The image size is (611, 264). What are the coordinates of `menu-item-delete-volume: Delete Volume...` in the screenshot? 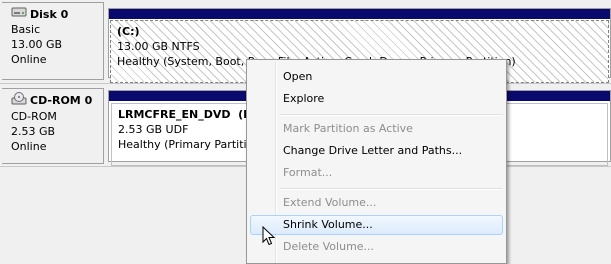 It's located at (376, 247).